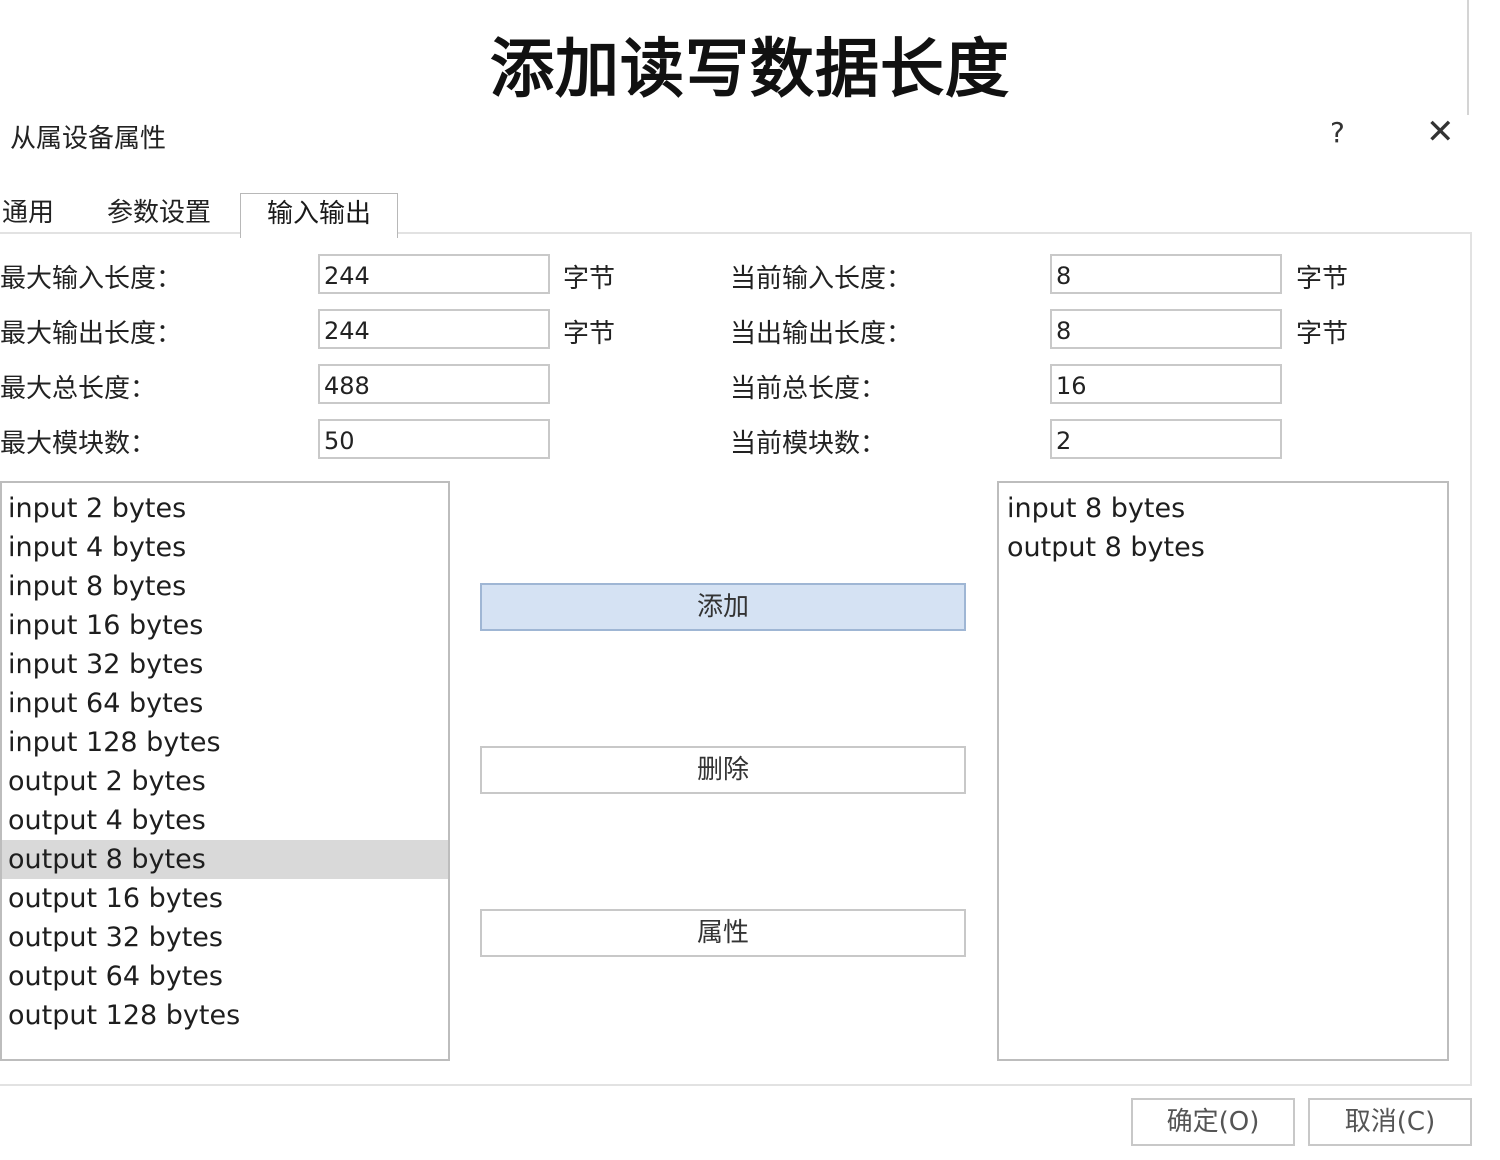  I want to click on list-item-selected: output 8 bytes, so click(225, 859).